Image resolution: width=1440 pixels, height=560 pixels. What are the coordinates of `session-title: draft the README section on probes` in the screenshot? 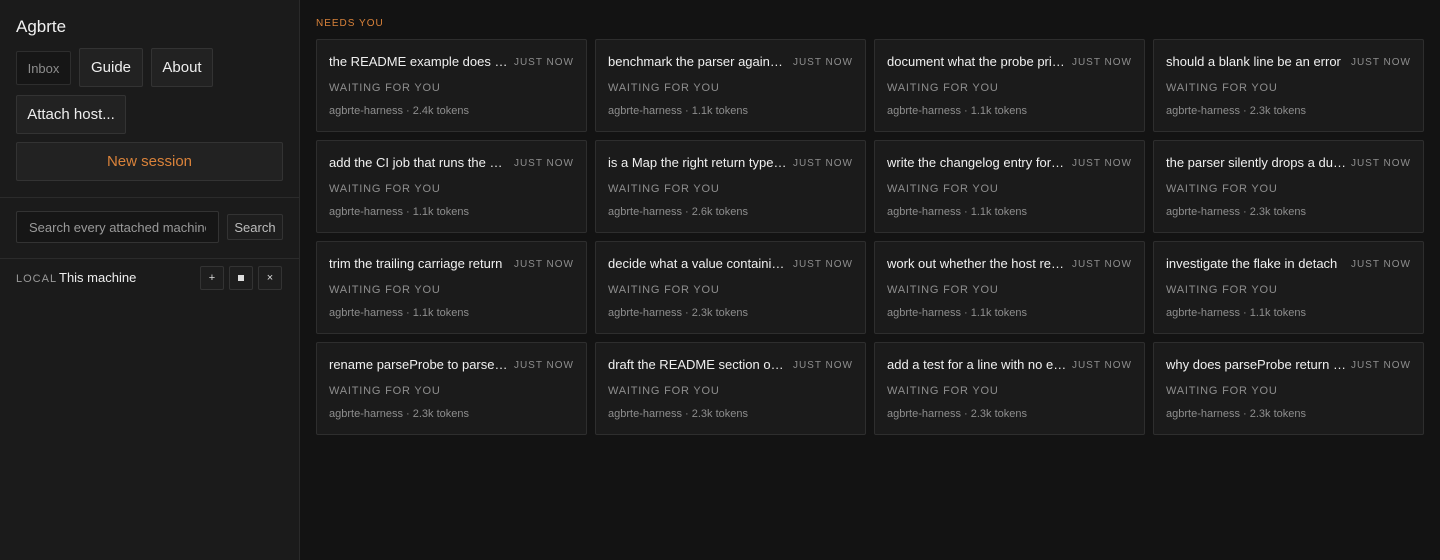 It's located at (698, 364).